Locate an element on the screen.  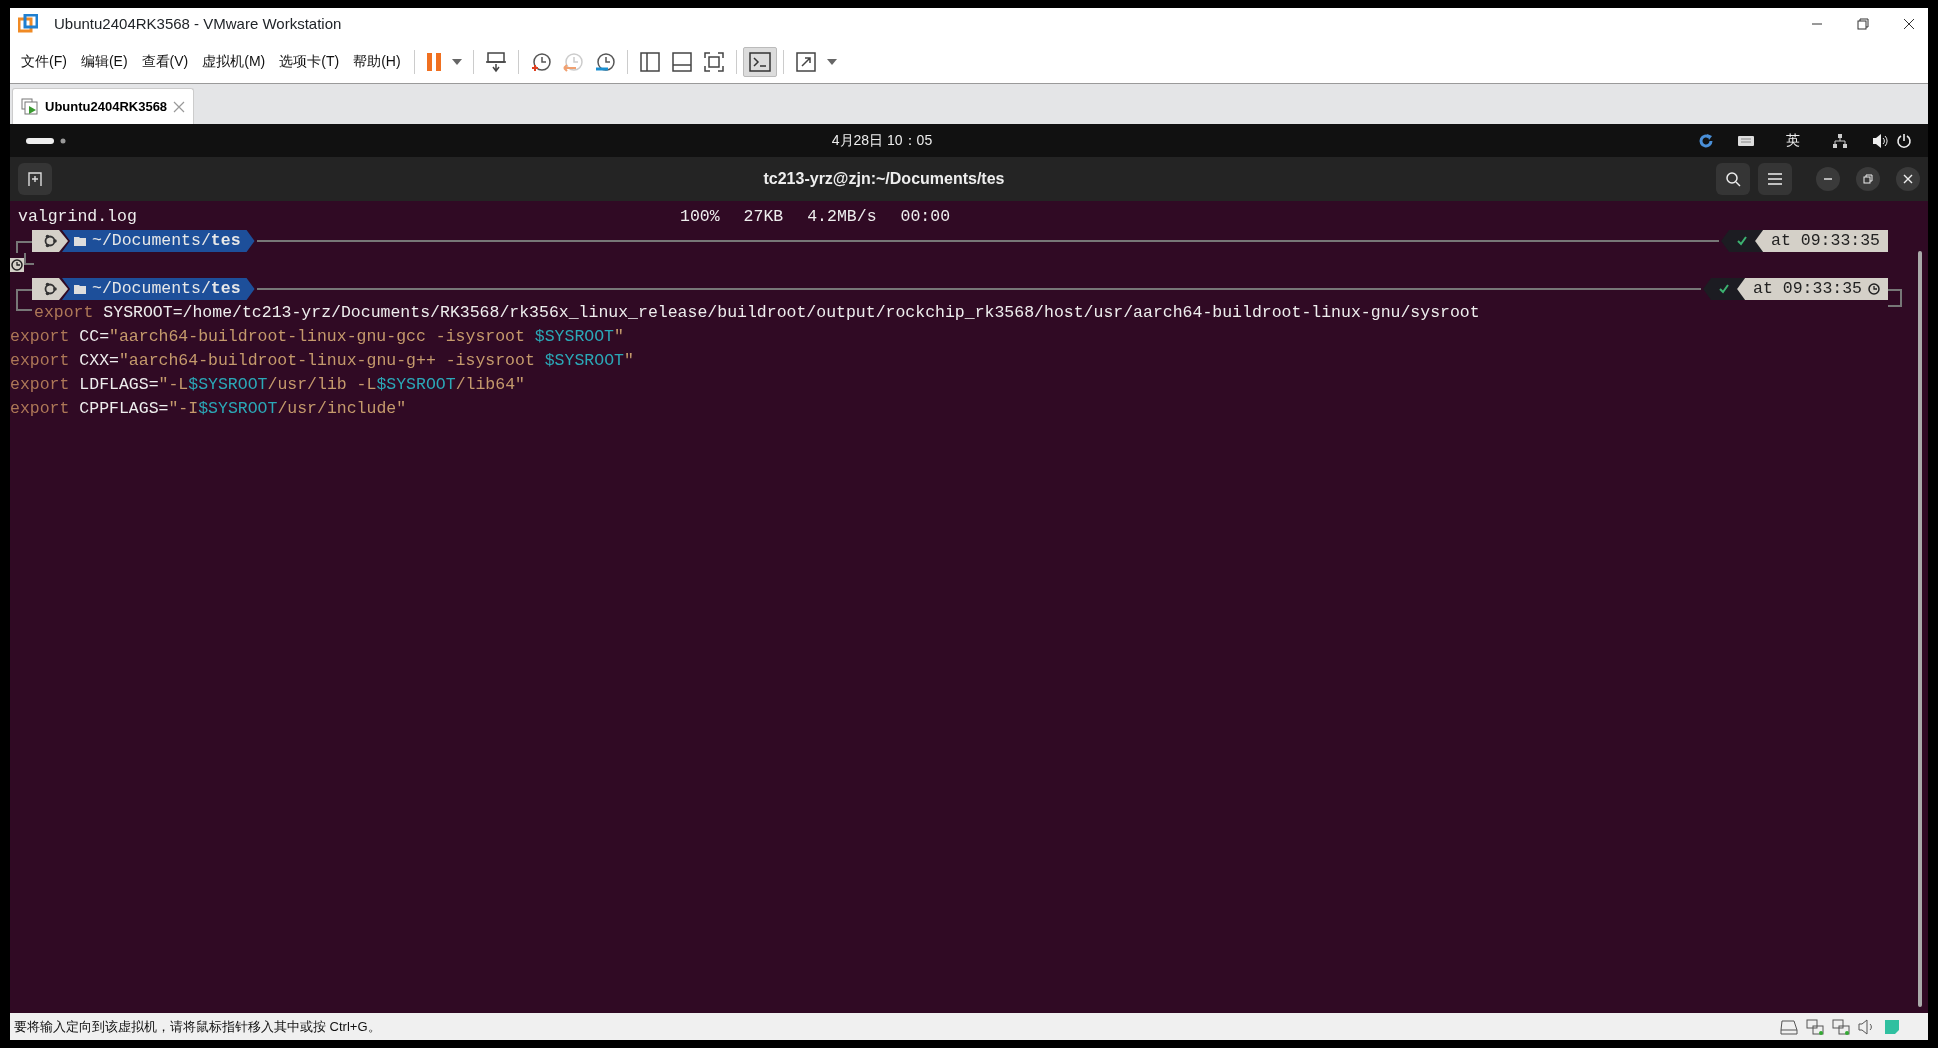
search-icon is located at coordinates (1733, 179).